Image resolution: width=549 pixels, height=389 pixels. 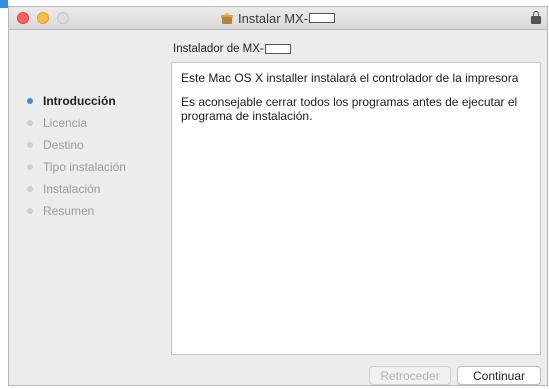 I want to click on sidebar-step-label: Resumen, so click(x=69, y=211).